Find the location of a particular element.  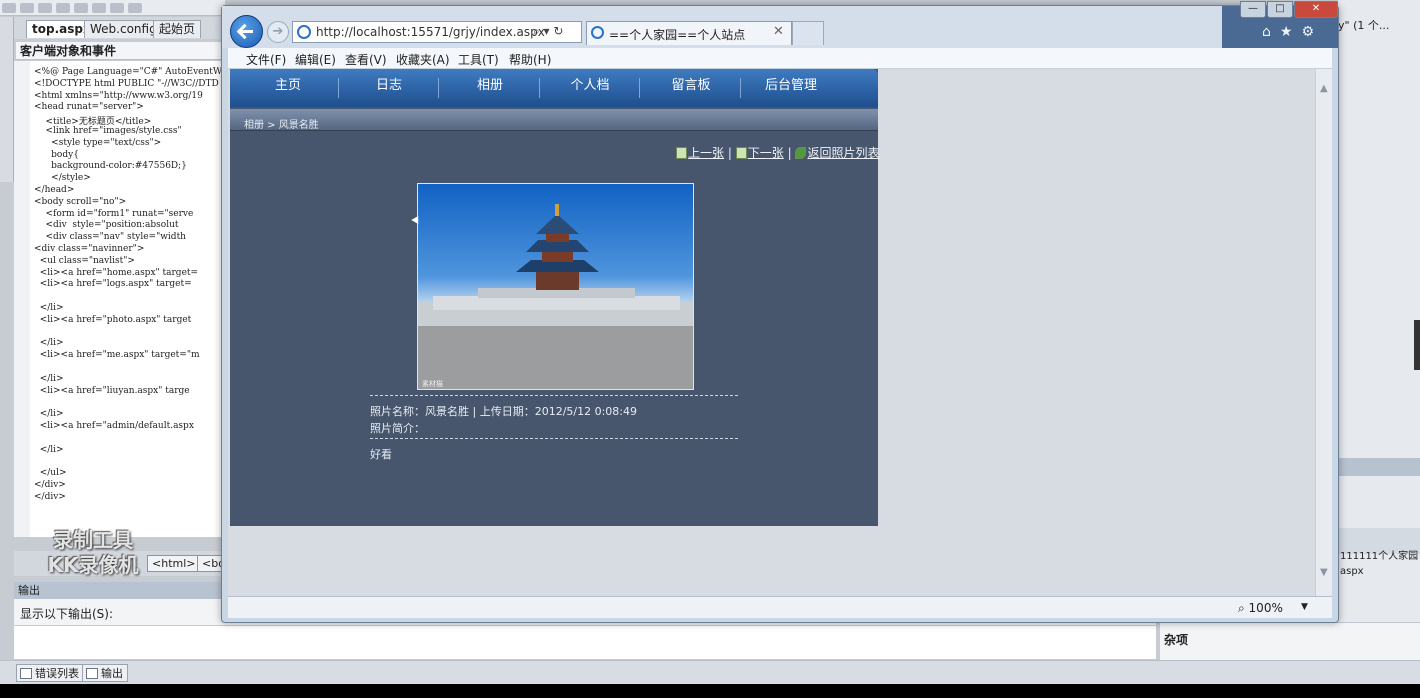

code-line: <div class="nav" style="width is located at coordinates (110, 237).